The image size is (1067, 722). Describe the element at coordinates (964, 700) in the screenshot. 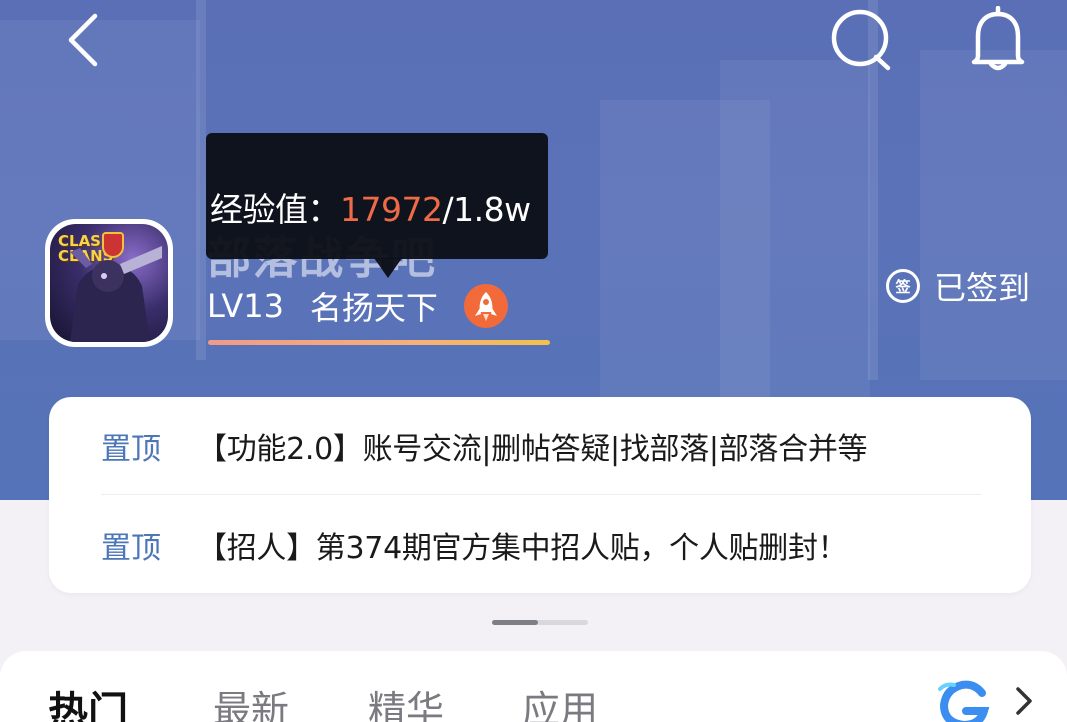

I see `game-app-icon` at that location.